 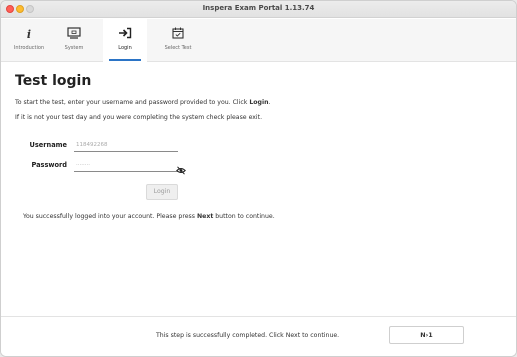 I want to click on instruction-suffix: ., so click(x=269, y=102).